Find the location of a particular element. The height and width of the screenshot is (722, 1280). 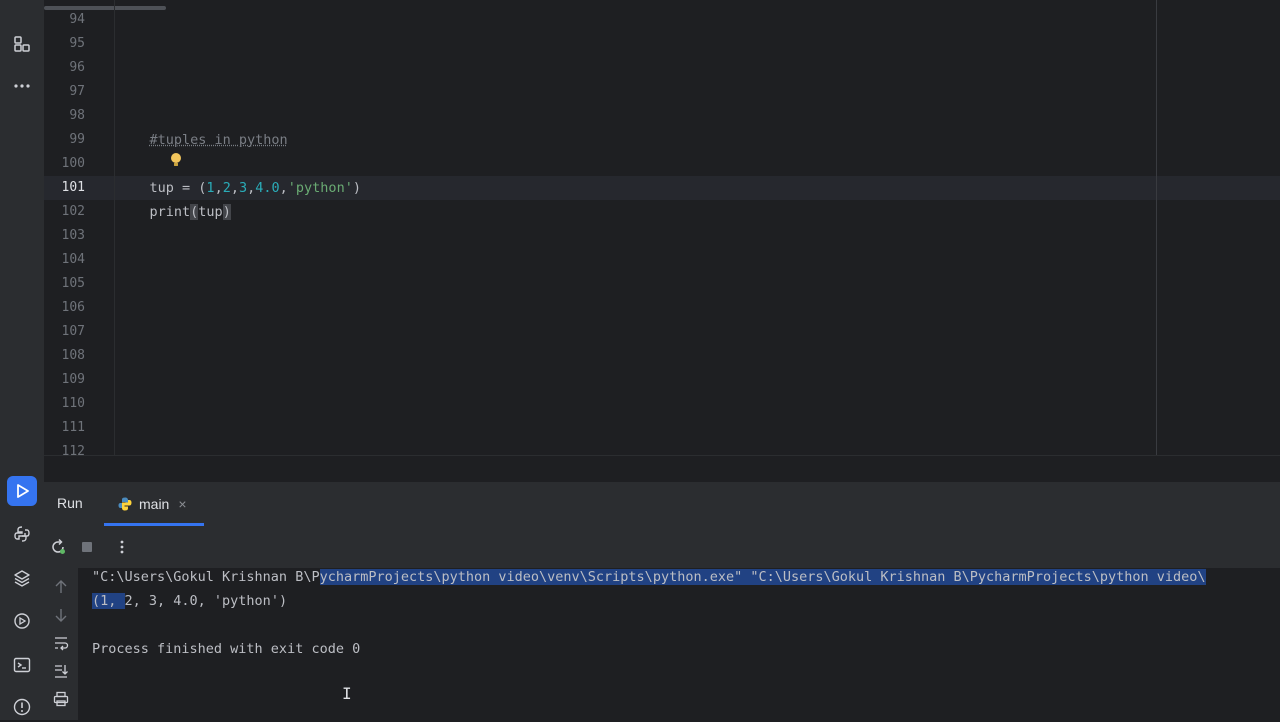

code-line-100: tup = (1,2,3,4.0,'python') is located at coordinates (239, 174).